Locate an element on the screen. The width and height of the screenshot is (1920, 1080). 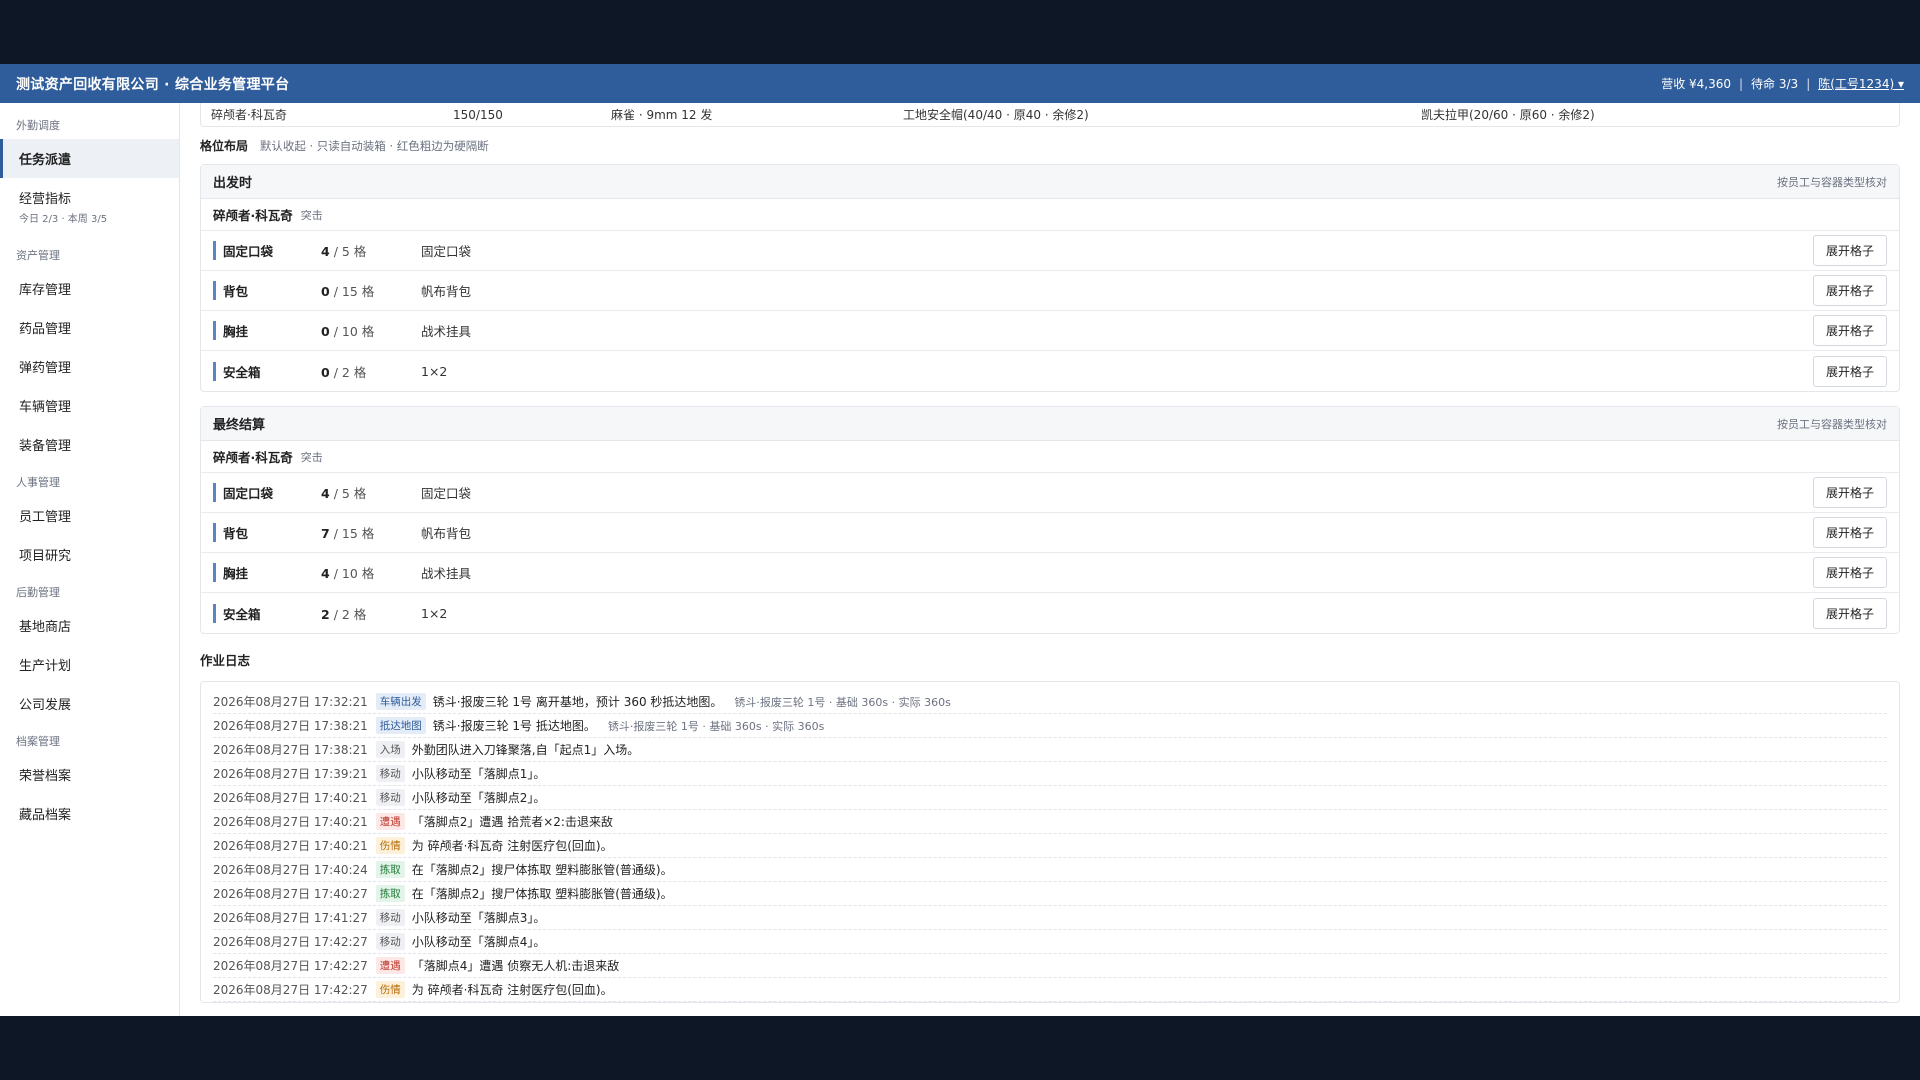
chevron-down-icon: ▾ is located at coordinates (1900, 84).